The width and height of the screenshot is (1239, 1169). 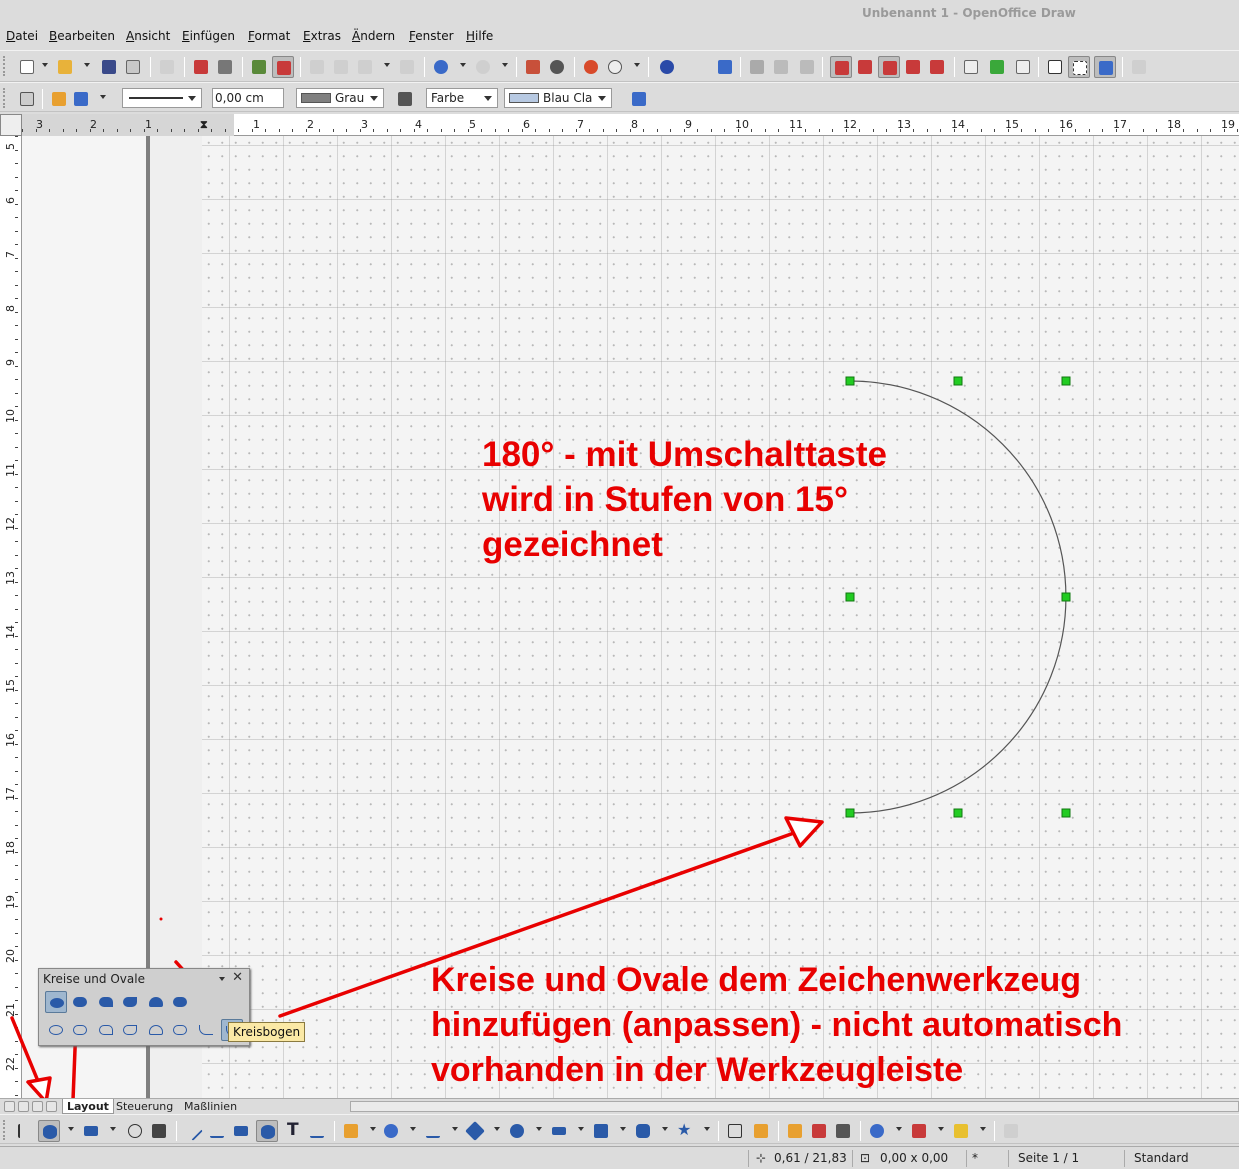 What do you see at coordinates (156, 1030) in the screenshot?
I see `ellipse-segment-unfilled-icon` at bounding box center [156, 1030].